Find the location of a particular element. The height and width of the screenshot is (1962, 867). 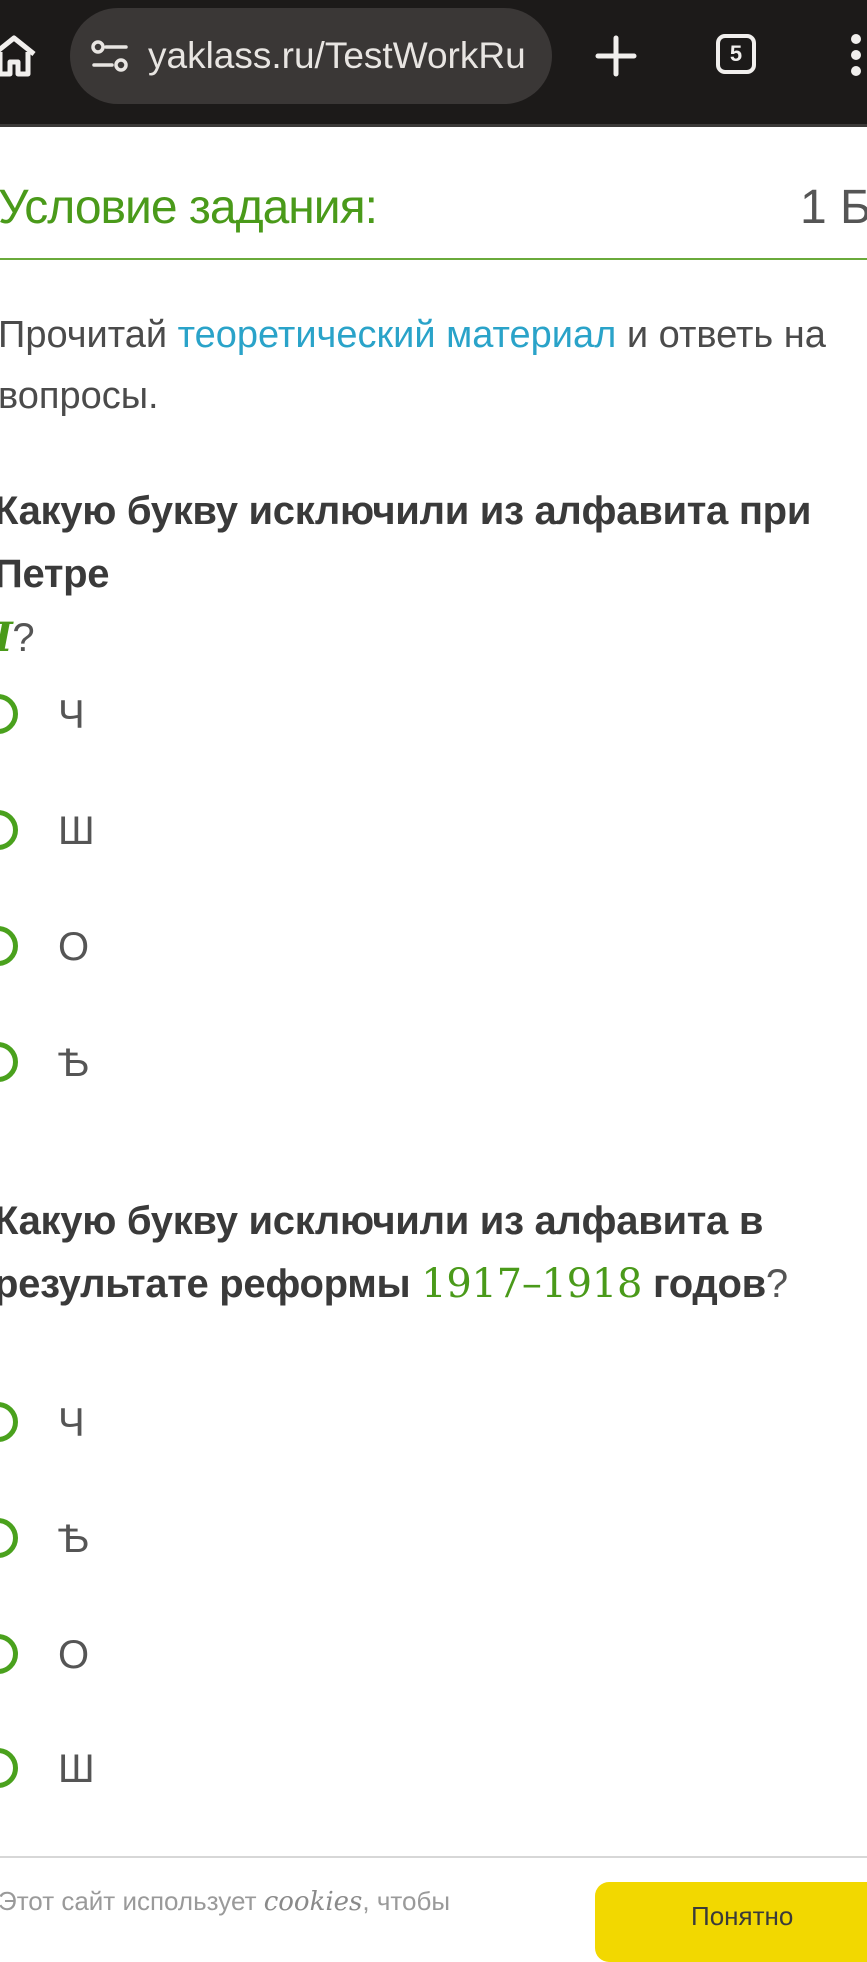

question-1-mark: ? is located at coordinates (23, 638).